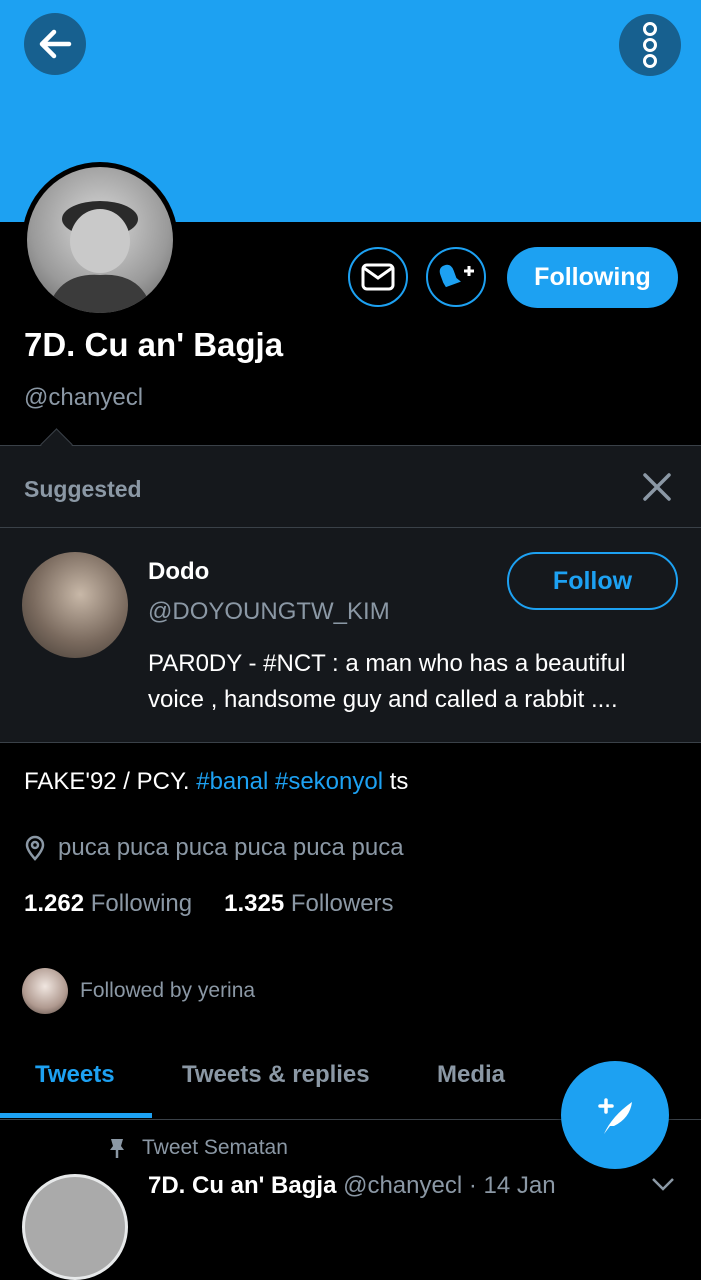  What do you see at coordinates (168, 990) in the screenshot?
I see `followed-by-text: Followed by yerina` at bounding box center [168, 990].